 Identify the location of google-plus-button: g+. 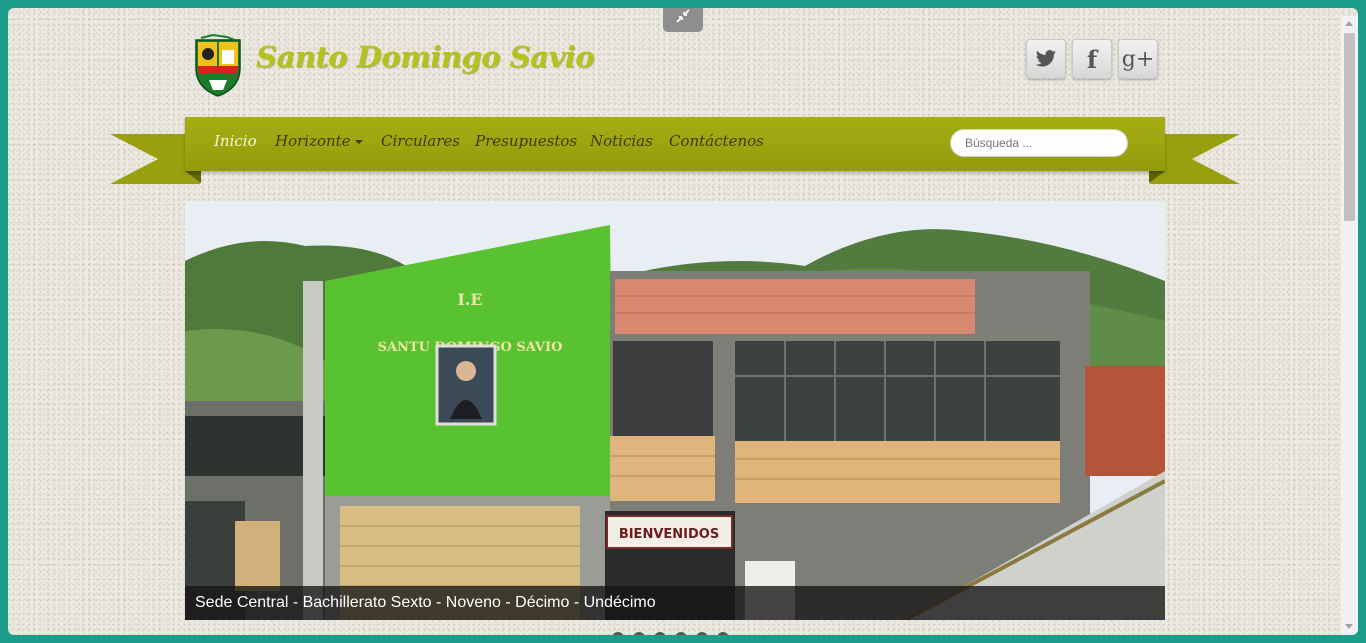
(1138, 59).